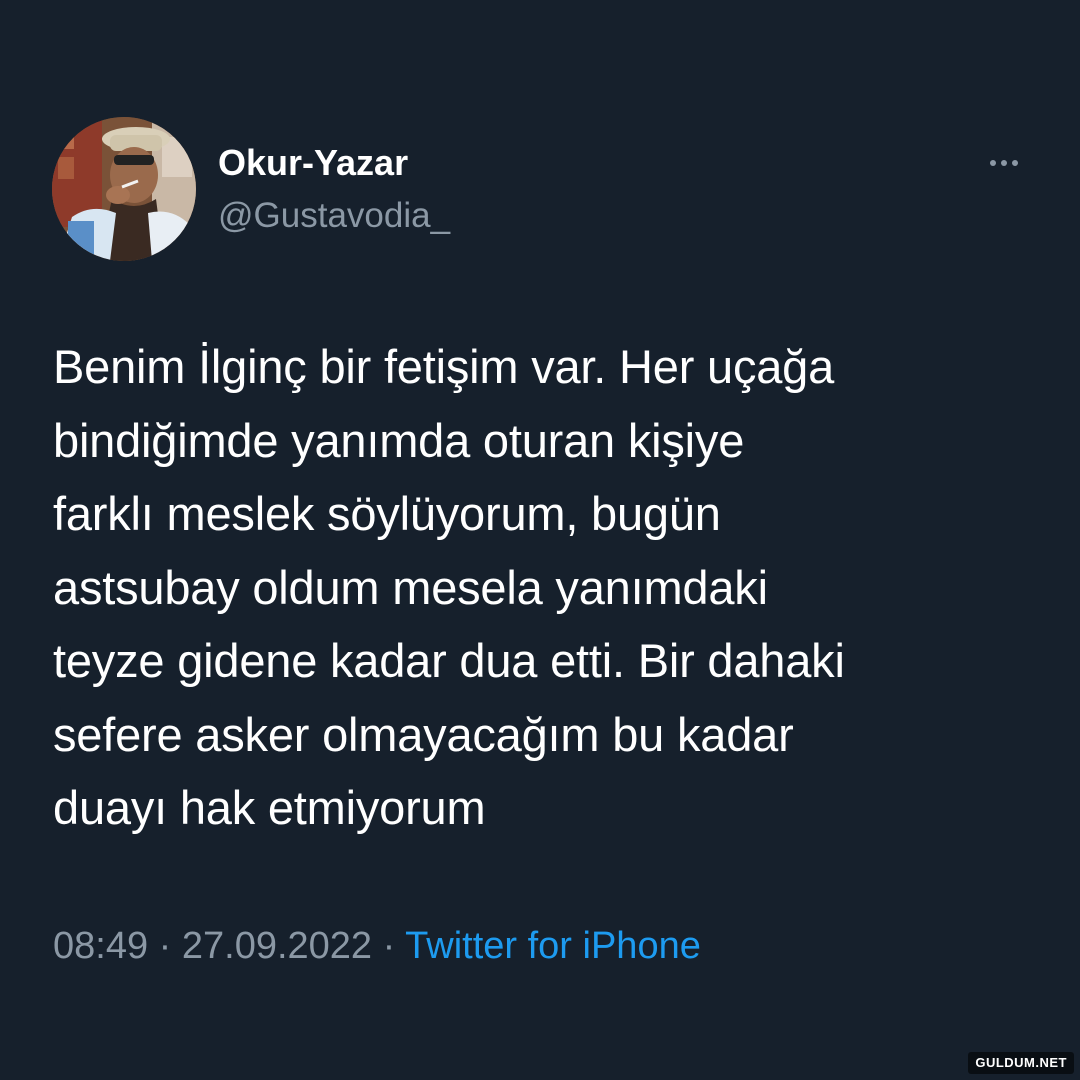  What do you see at coordinates (449, 660) in the screenshot?
I see `tweet-text-line: teyze gidene kadar dua etti. Bir dahaki` at bounding box center [449, 660].